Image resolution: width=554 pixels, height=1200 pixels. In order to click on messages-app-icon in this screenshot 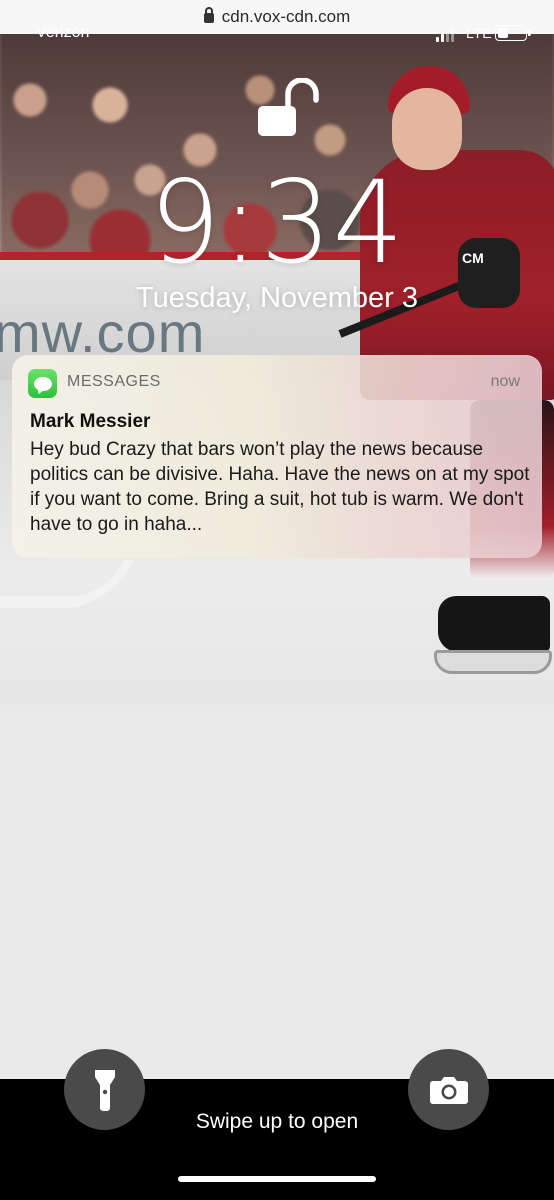, I will do `click(42, 383)`.